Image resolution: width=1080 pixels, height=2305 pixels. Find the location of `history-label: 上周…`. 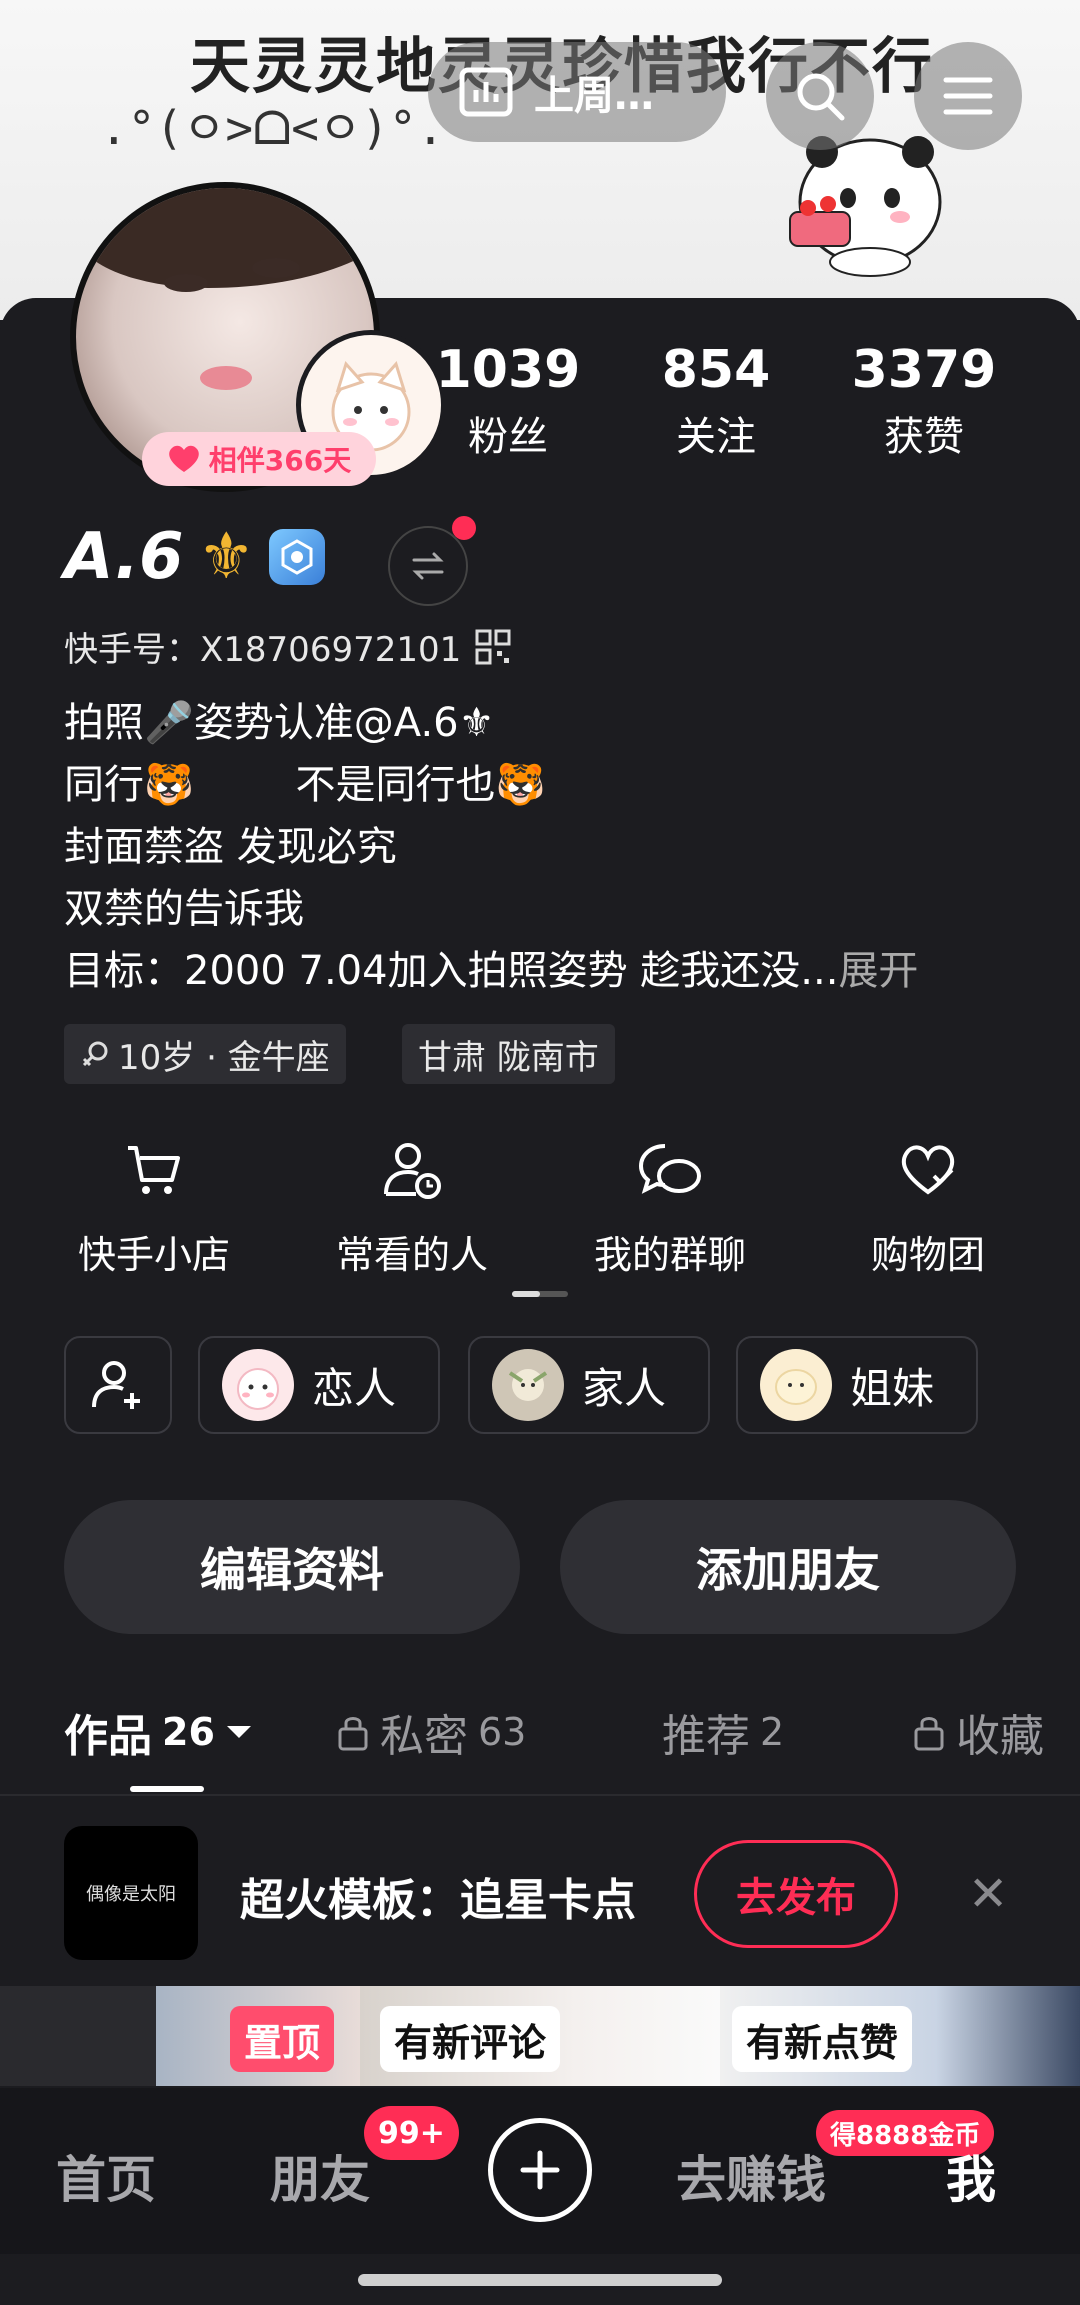

history-label: 上周… is located at coordinates (594, 96).